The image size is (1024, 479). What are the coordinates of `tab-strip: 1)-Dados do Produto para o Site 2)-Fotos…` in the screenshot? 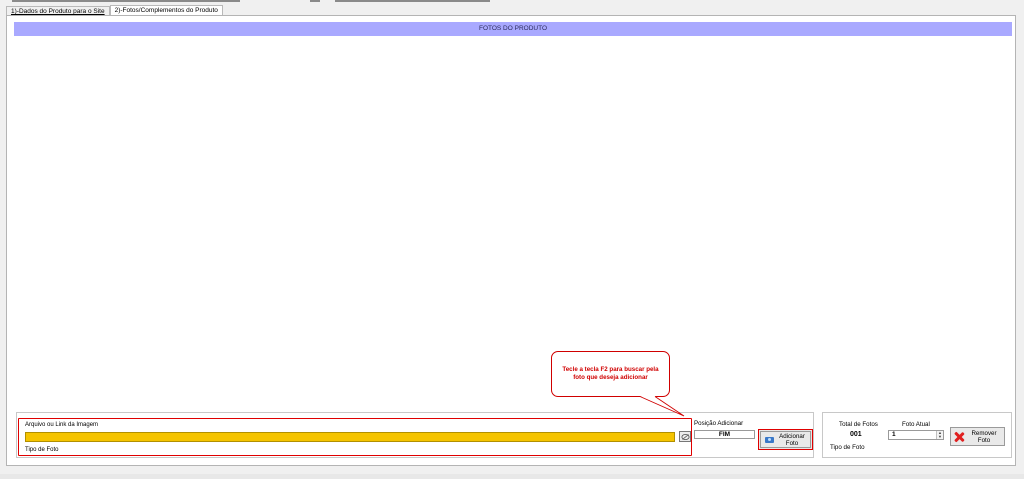 It's located at (114, 10).